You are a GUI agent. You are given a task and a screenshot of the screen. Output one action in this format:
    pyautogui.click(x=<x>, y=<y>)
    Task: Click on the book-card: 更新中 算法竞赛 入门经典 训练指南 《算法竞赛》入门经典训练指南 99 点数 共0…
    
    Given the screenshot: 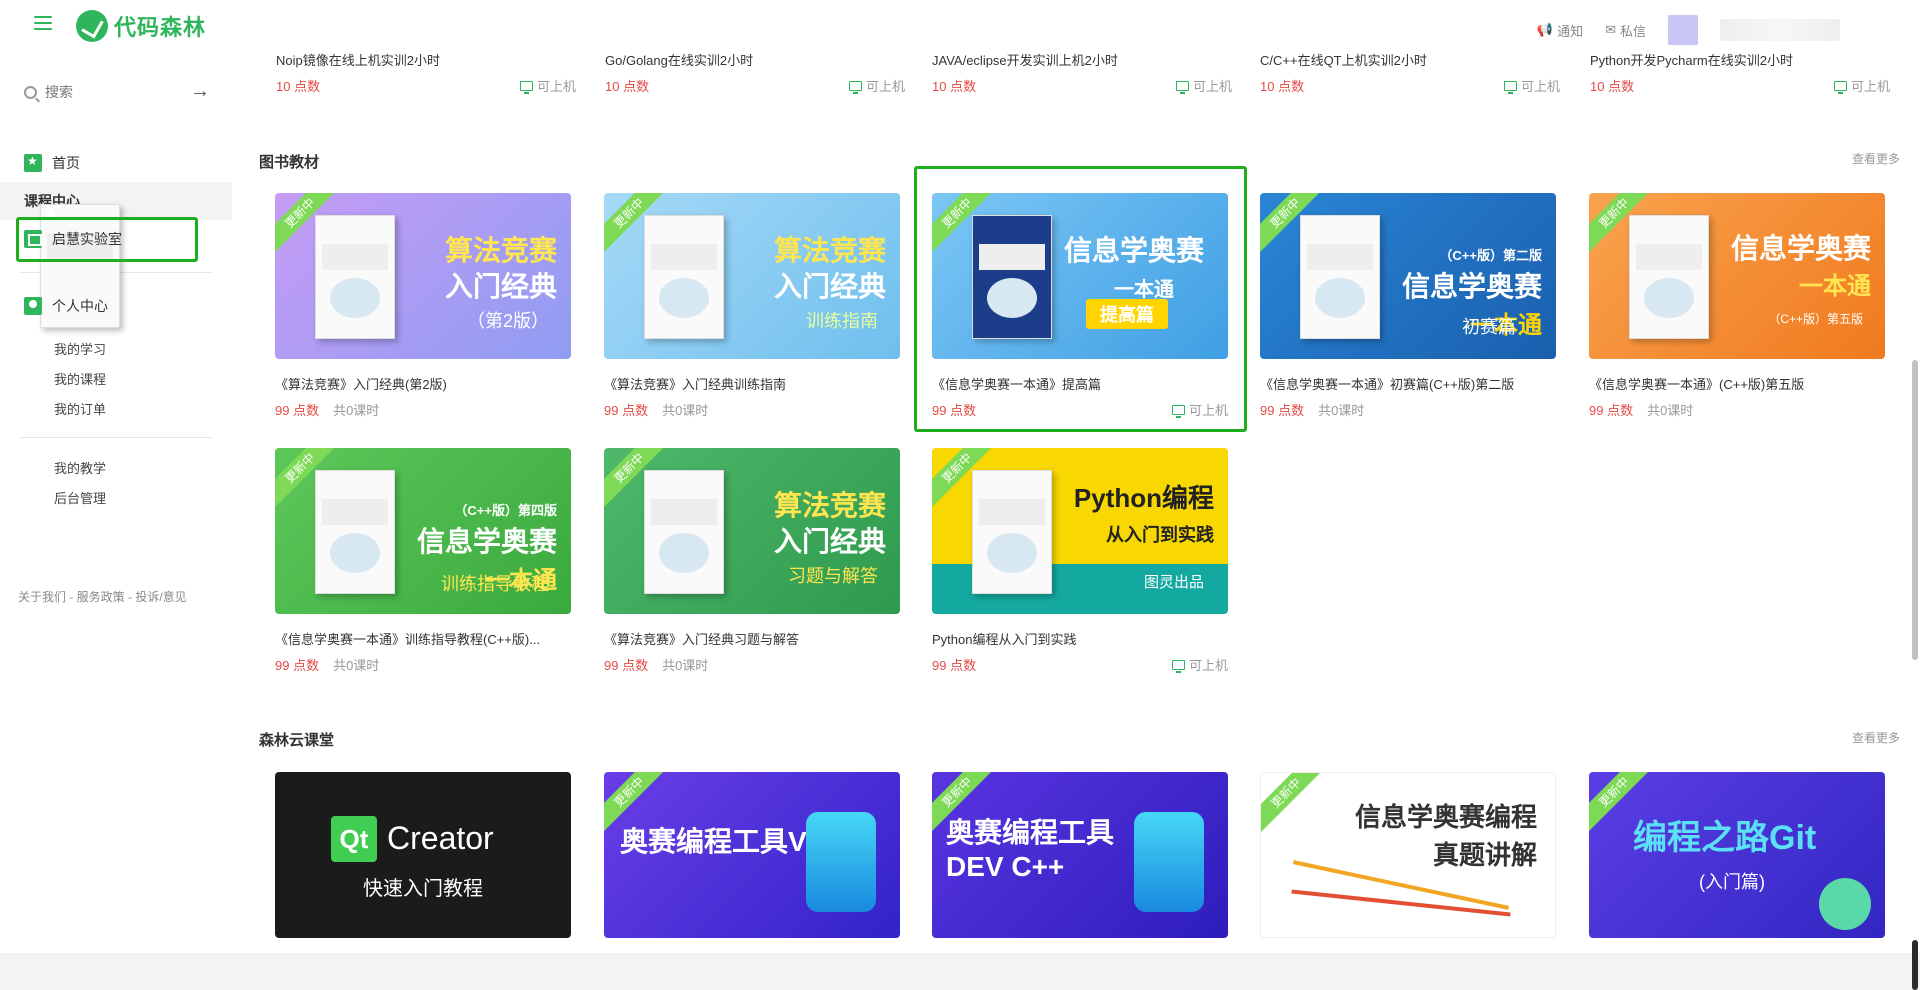 What is the action you would take?
    pyautogui.click(x=752, y=306)
    